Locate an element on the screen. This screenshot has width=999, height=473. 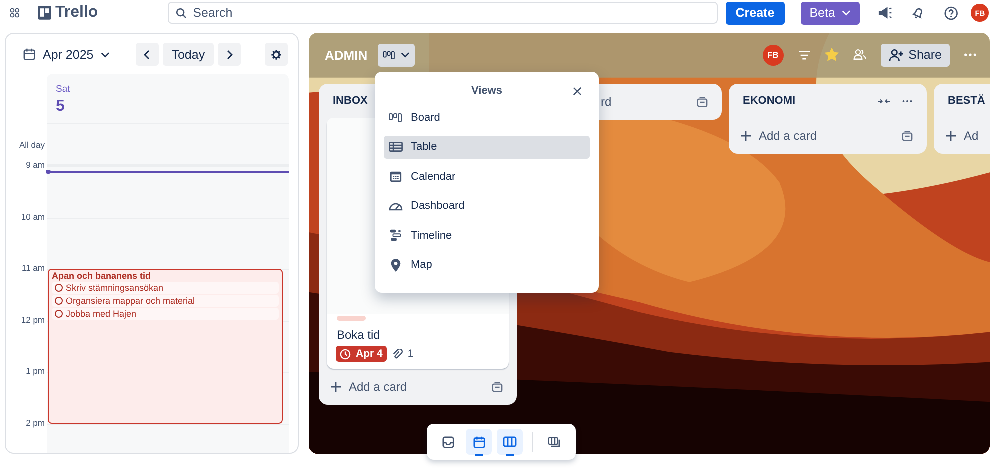
date-number: 5 is located at coordinates (61, 107).